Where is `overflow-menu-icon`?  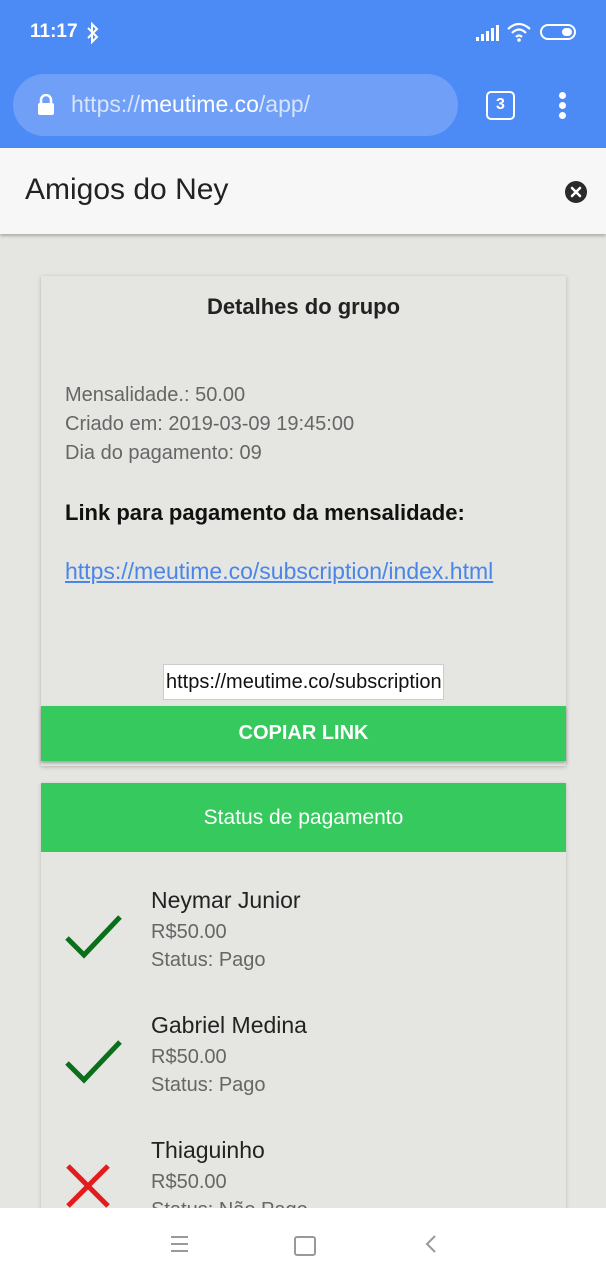
overflow-menu-icon is located at coordinates (563, 105).